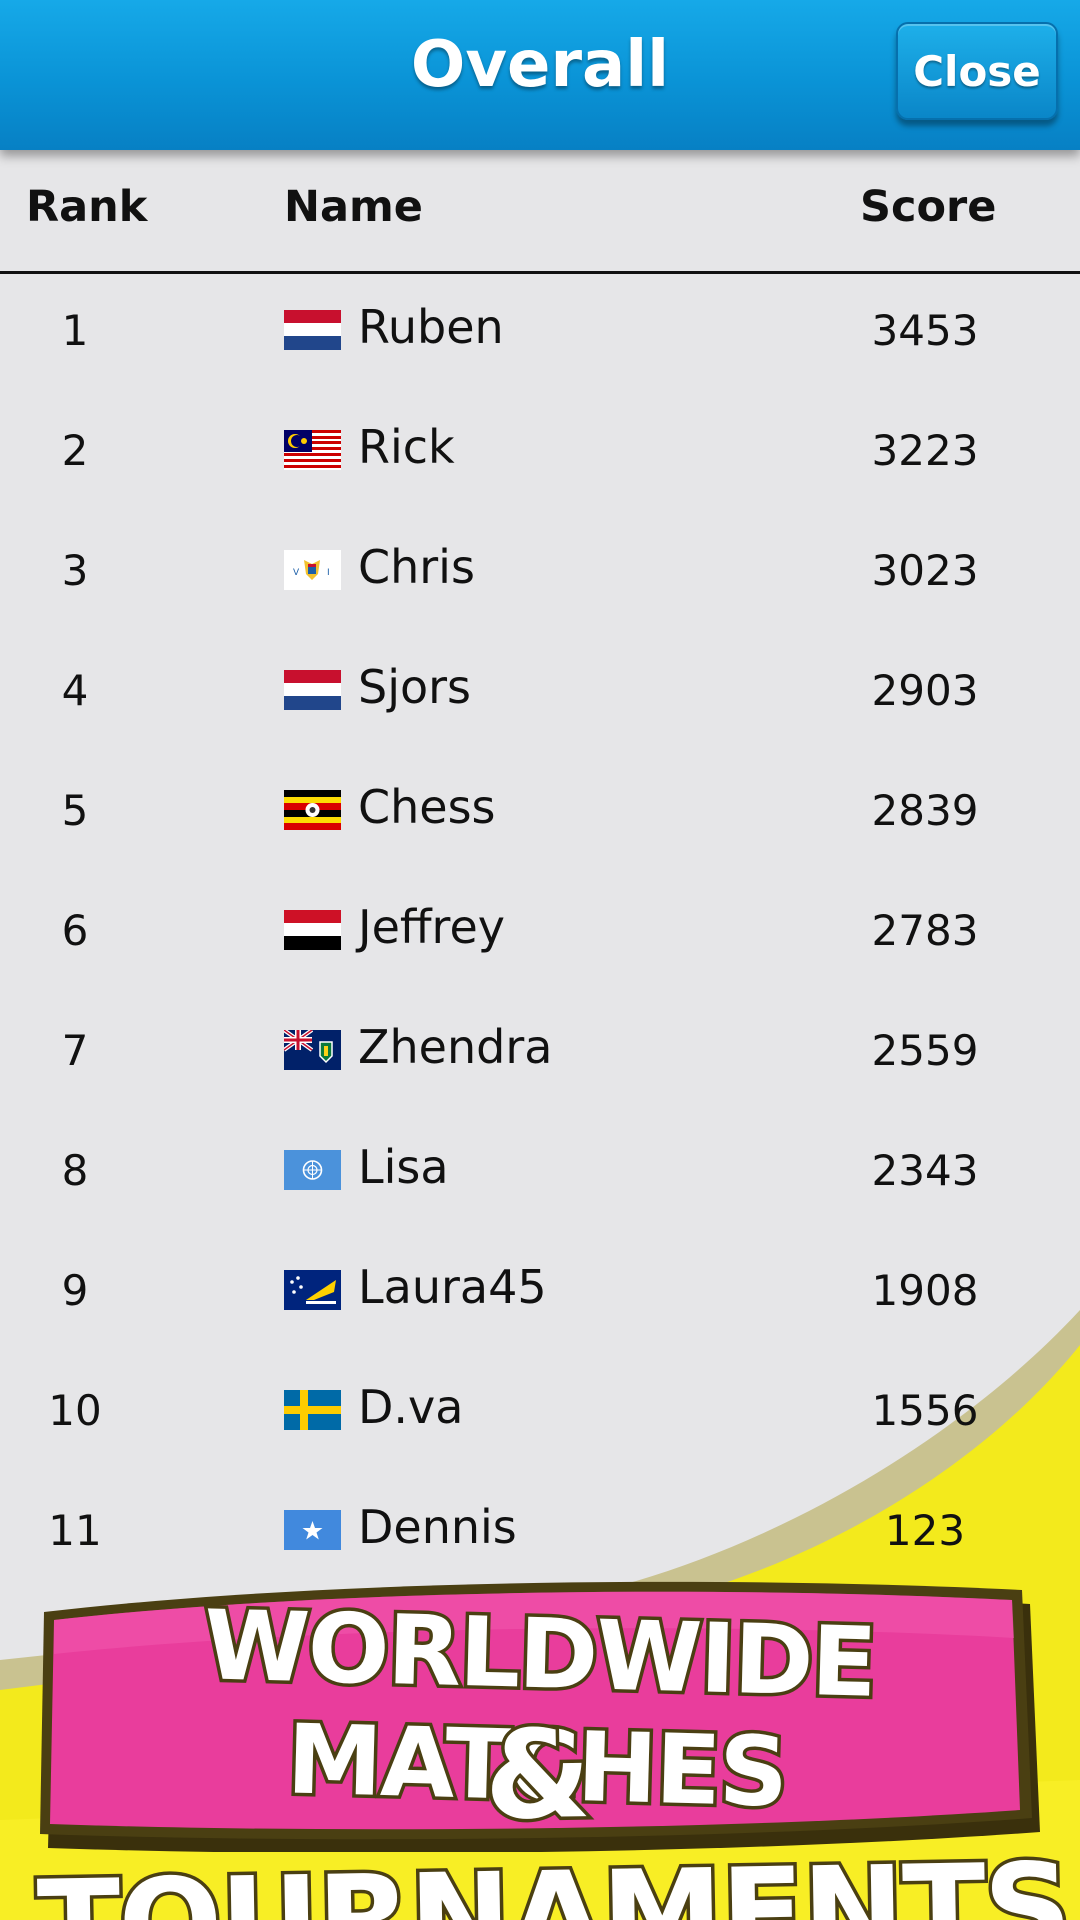  Describe the element at coordinates (75, 1530) in the screenshot. I see `rank-cell: 11` at that location.